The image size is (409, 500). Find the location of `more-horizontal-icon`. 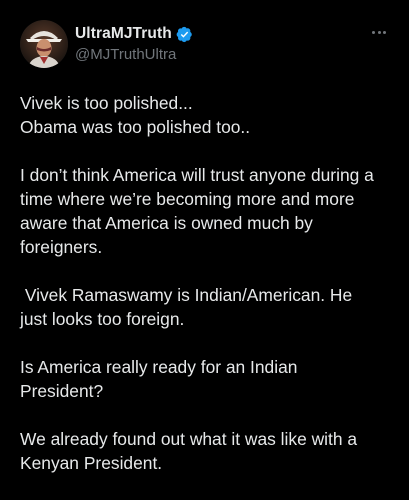

more-horizontal-icon is located at coordinates (379, 32).